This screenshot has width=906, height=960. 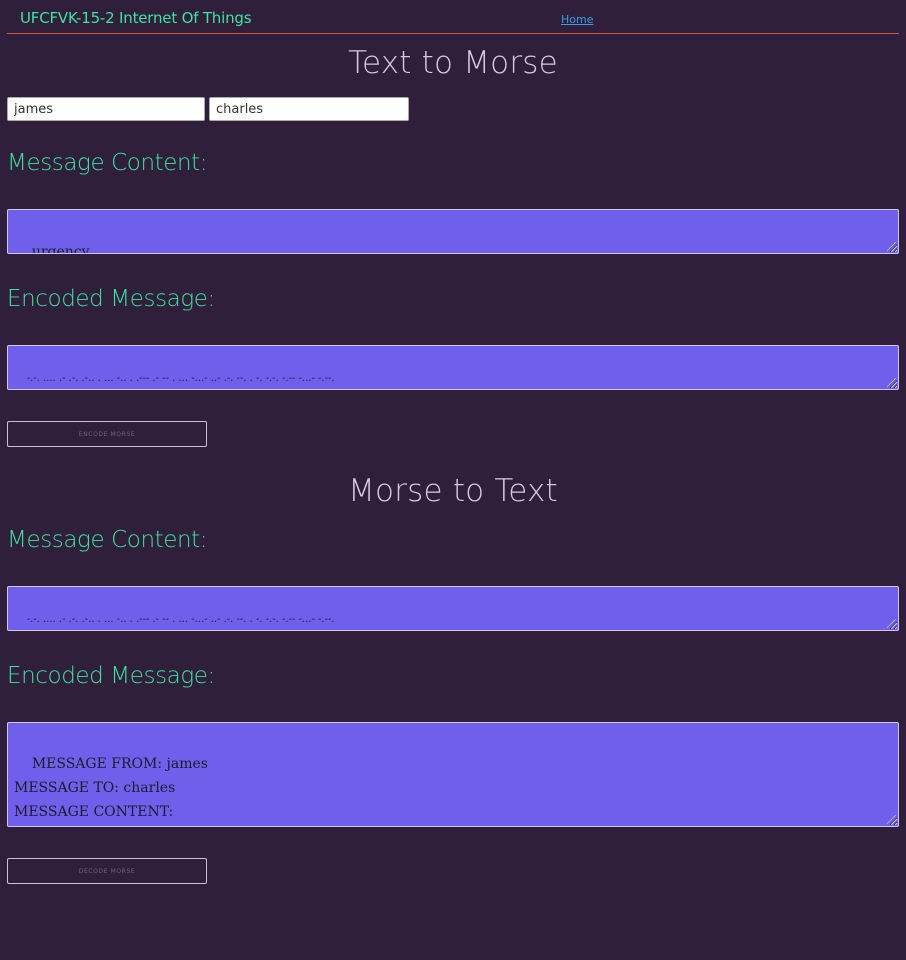 What do you see at coordinates (453, 17) in the screenshot?
I see `top-navbar: UFCFVK-15-2 Internet Of Things Home` at bounding box center [453, 17].